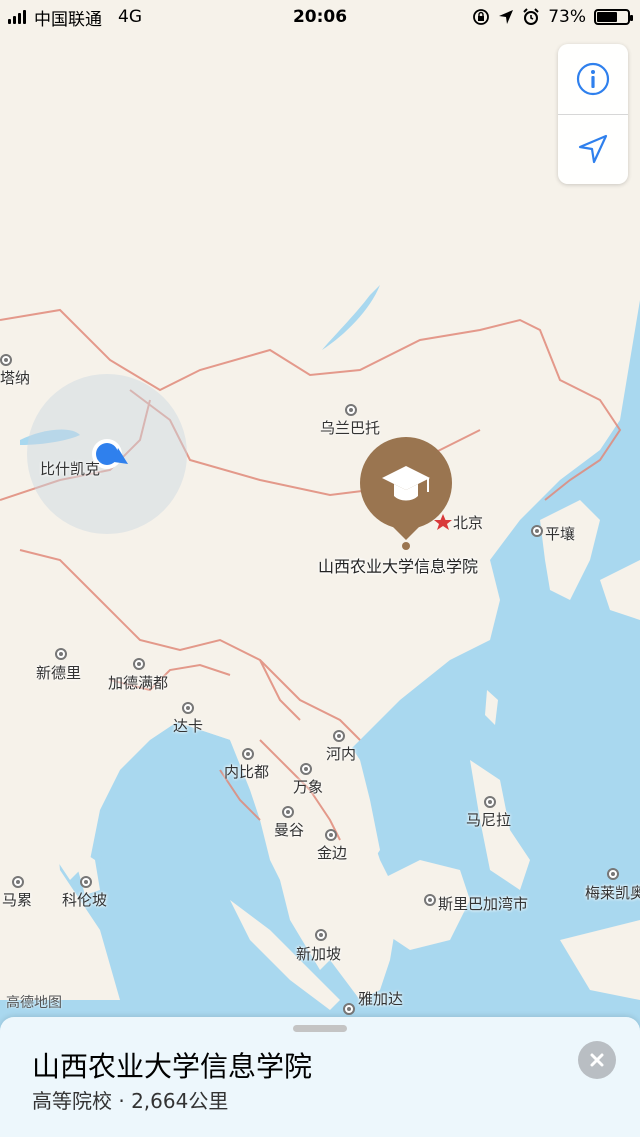 This screenshot has height=1137, width=640. I want to click on map-attribution: 高德地图, so click(34, 1002).